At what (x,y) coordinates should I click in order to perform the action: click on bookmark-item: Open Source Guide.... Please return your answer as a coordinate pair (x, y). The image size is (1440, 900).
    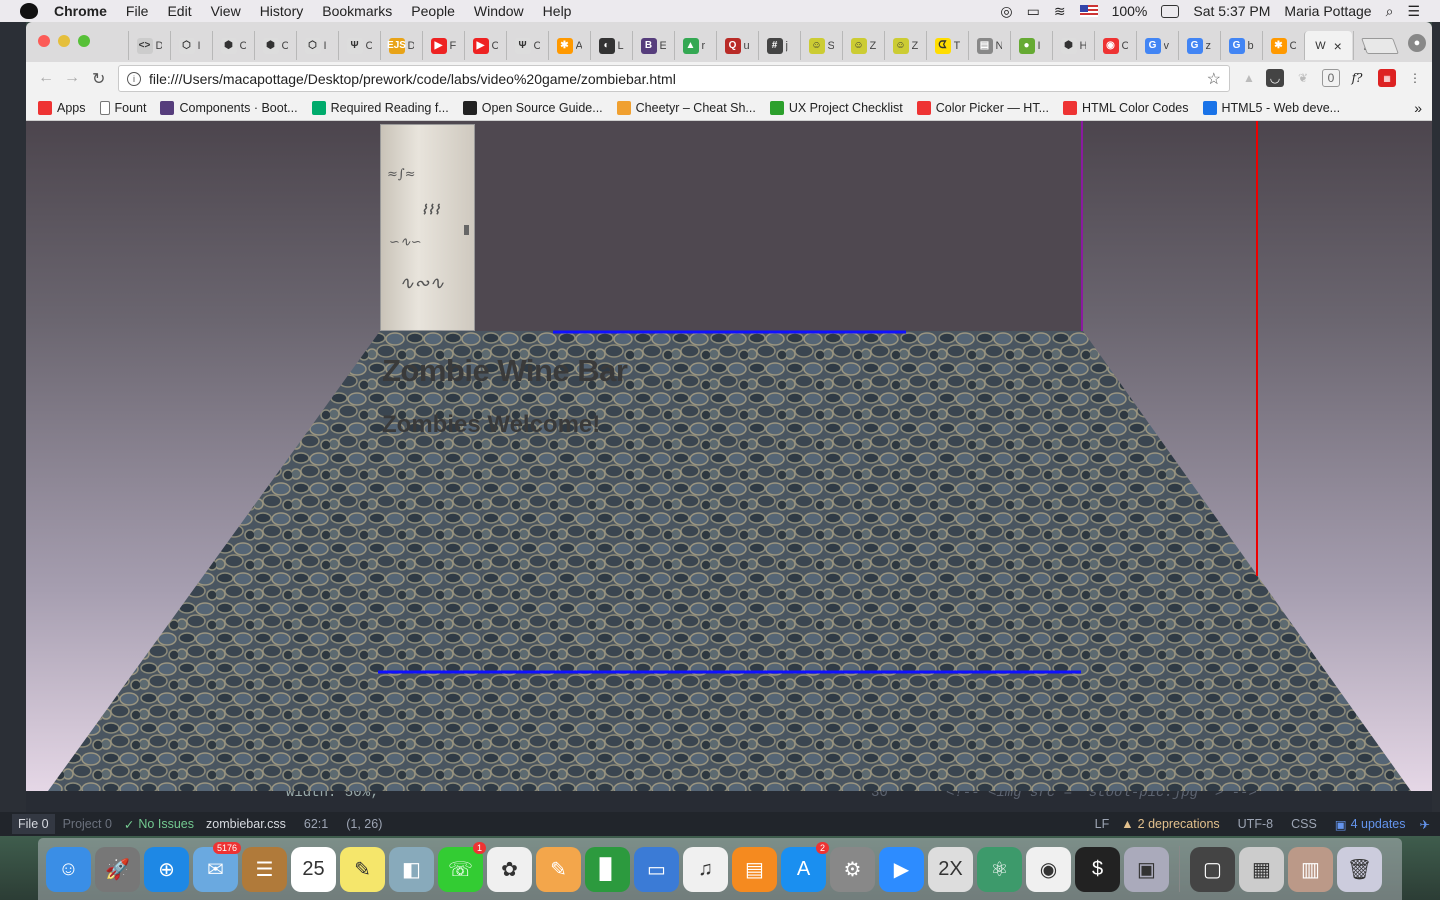
    Looking at the image, I should click on (532, 107).